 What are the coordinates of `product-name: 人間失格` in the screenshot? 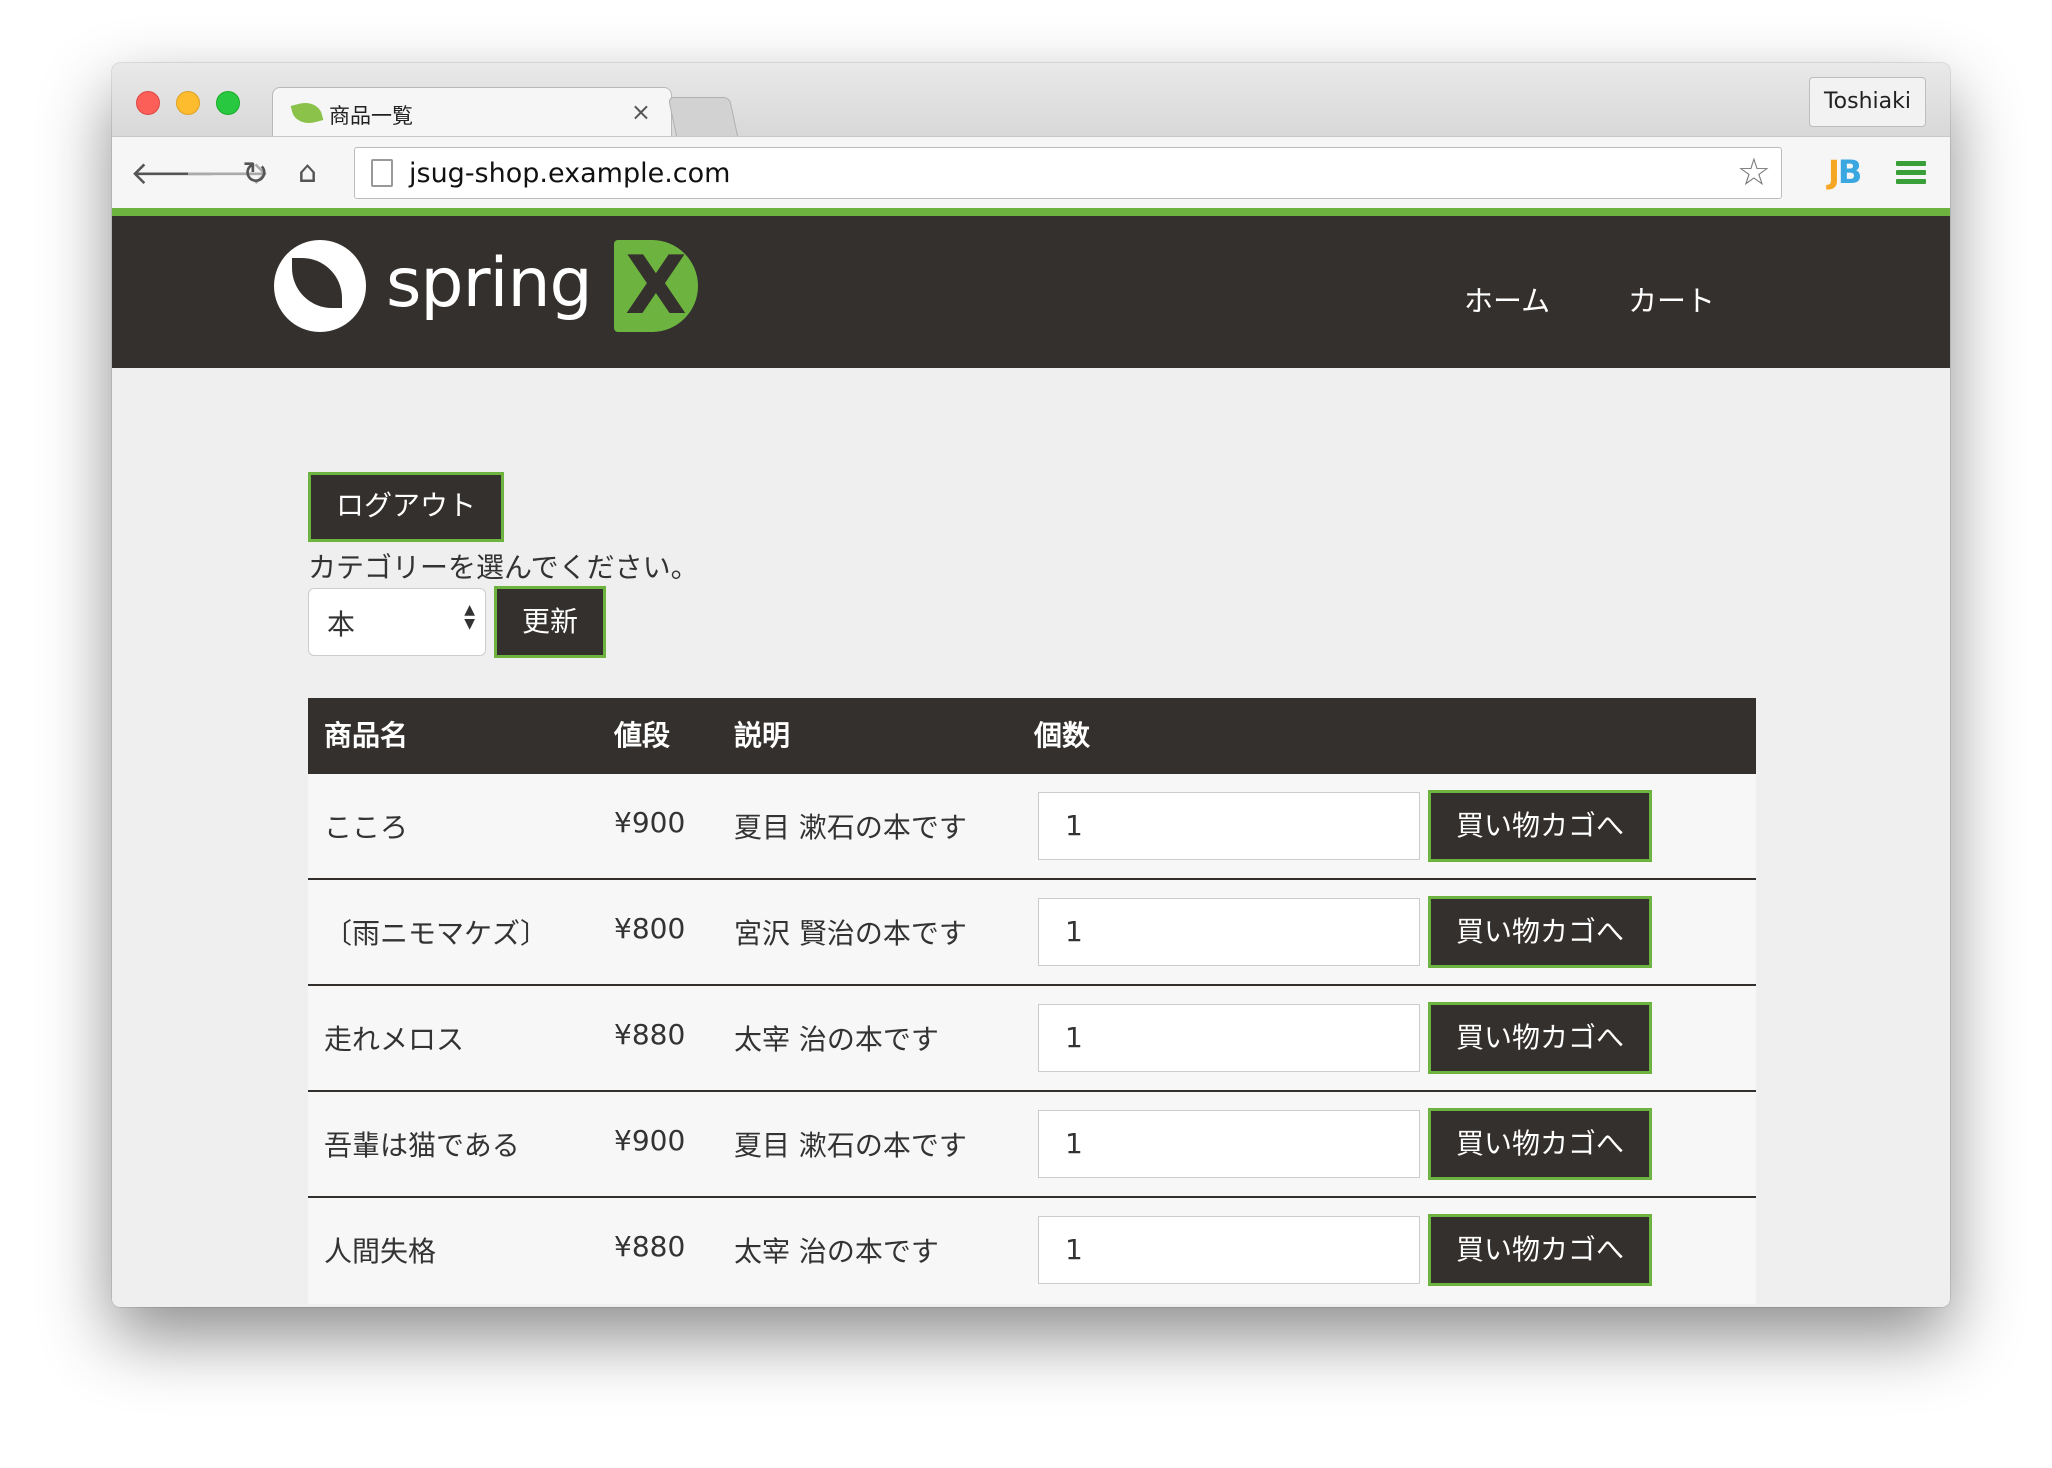 It's located at (380, 1251).